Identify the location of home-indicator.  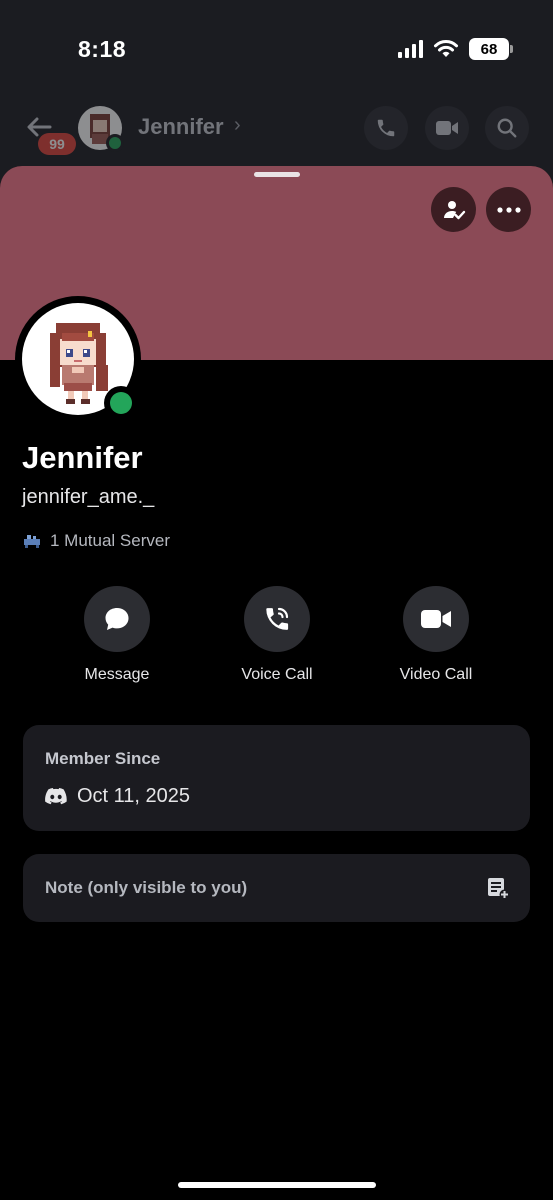
(277, 1185).